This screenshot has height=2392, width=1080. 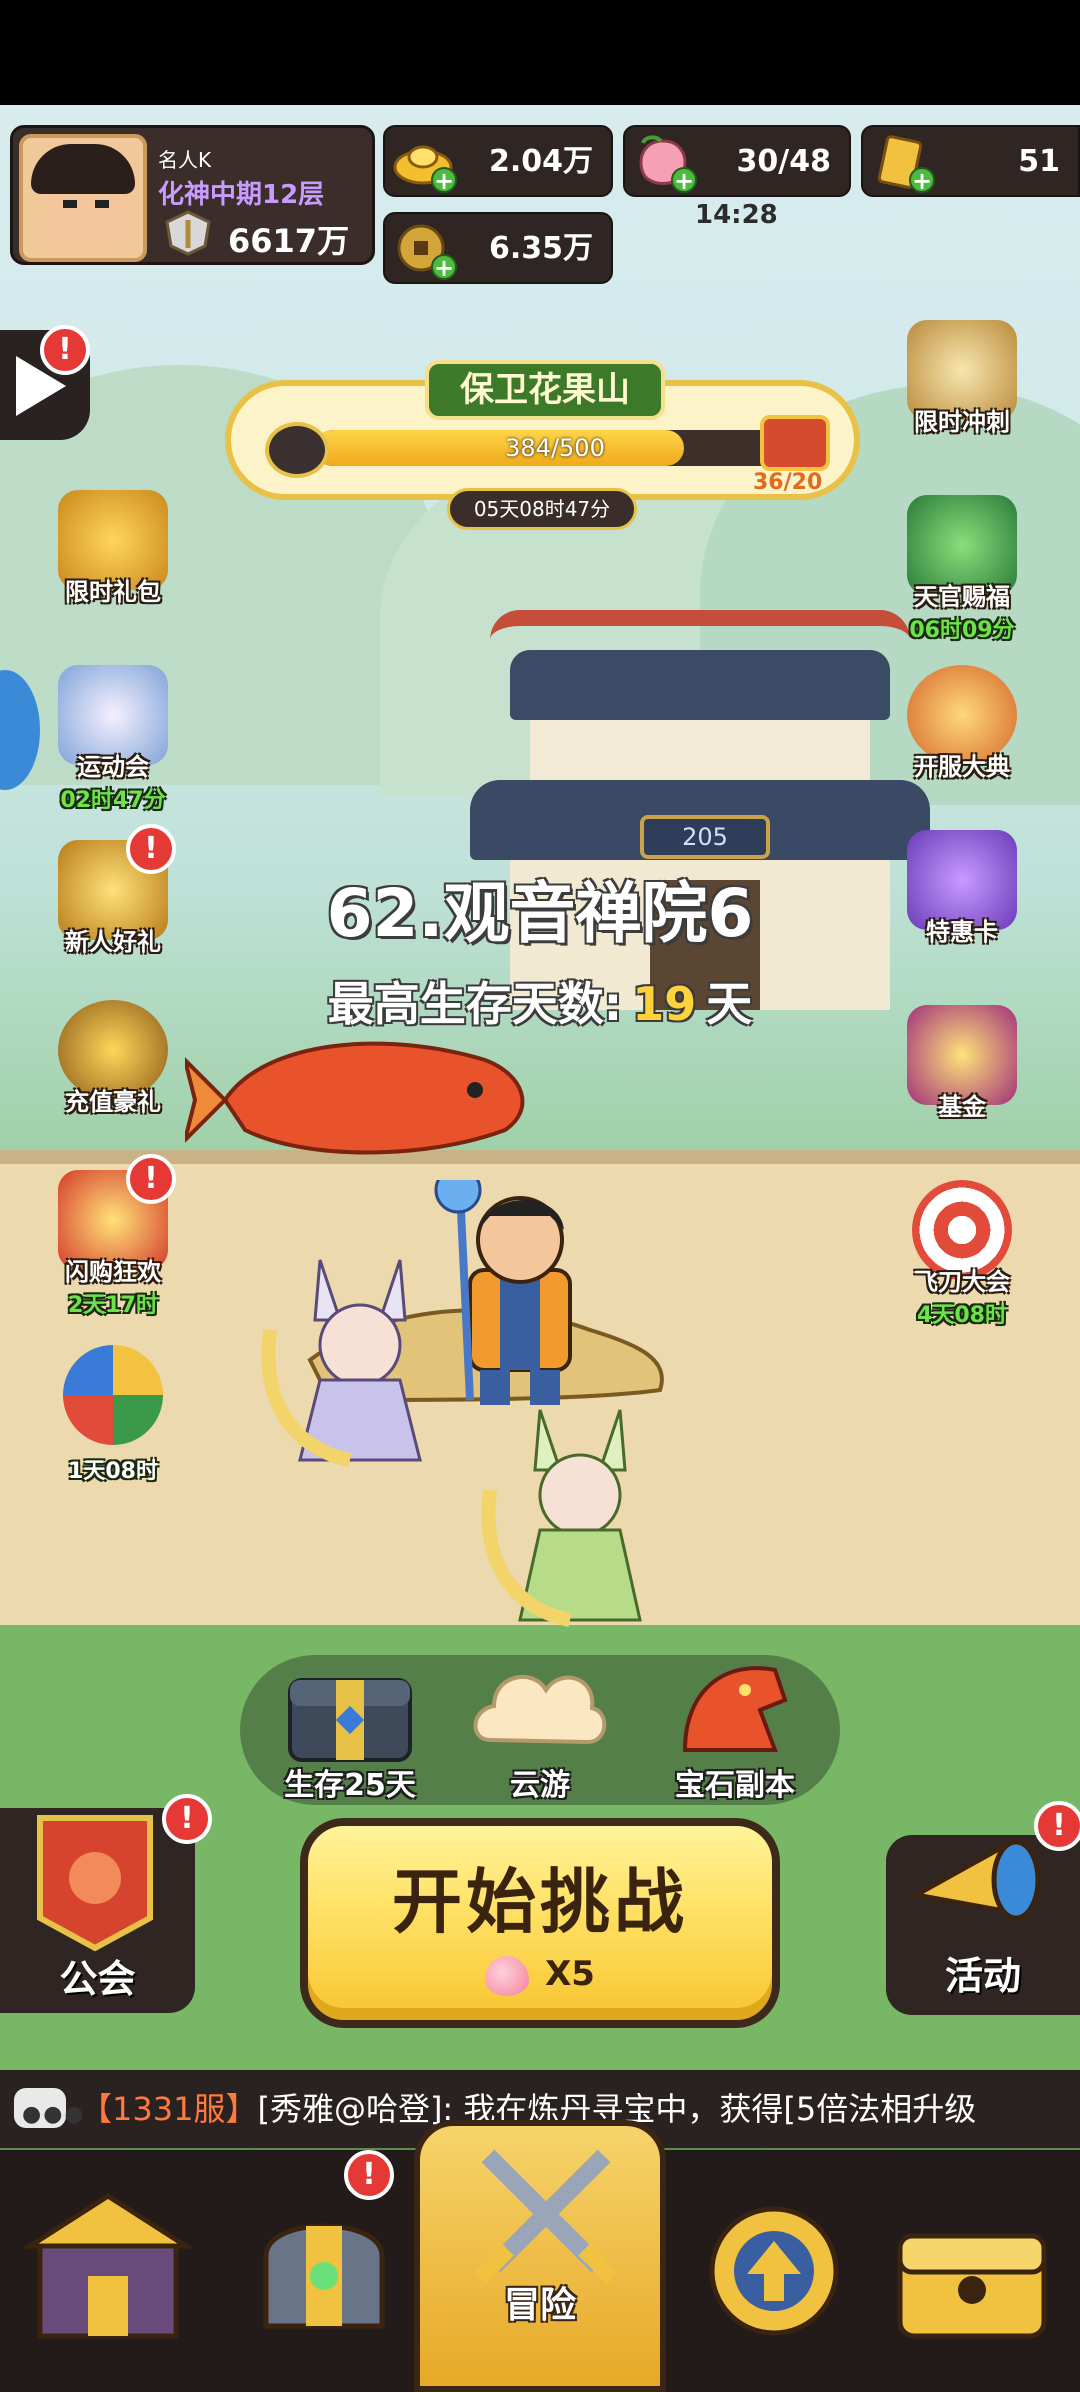 What do you see at coordinates (962, 723) in the screenshot?
I see `server-celebration: 开服大典` at bounding box center [962, 723].